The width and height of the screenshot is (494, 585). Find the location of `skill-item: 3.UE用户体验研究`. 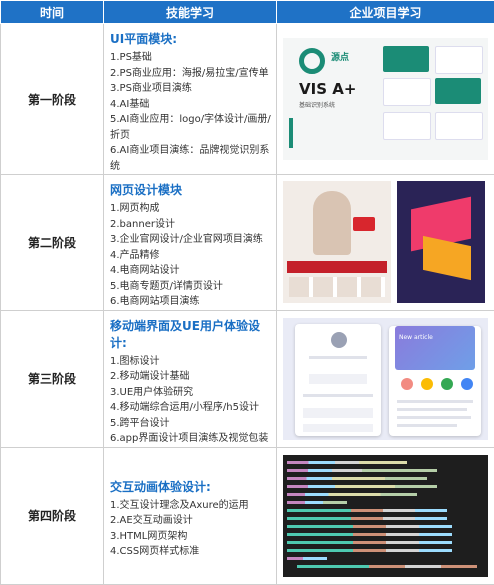

skill-item: 3.UE用户体验研究 is located at coordinates (191, 393).